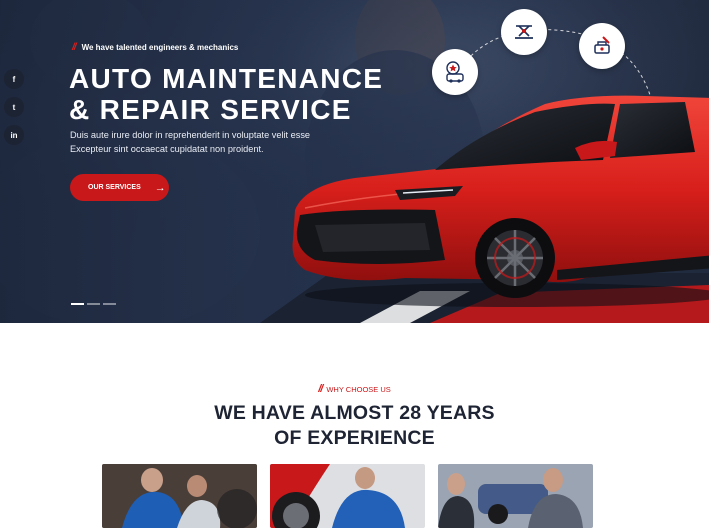 The width and height of the screenshot is (709, 528). What do you see at coordinates (160, 187) in the screenshot?
I see `arrow-right-icon: →` at bounding box center [160, 187].